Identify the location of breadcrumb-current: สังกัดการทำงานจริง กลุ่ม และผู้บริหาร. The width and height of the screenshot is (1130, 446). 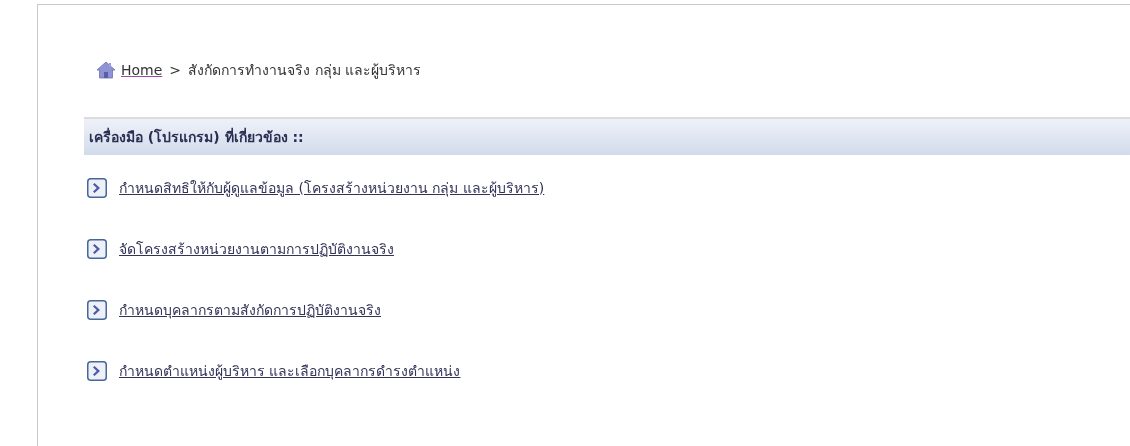
(304, 71).